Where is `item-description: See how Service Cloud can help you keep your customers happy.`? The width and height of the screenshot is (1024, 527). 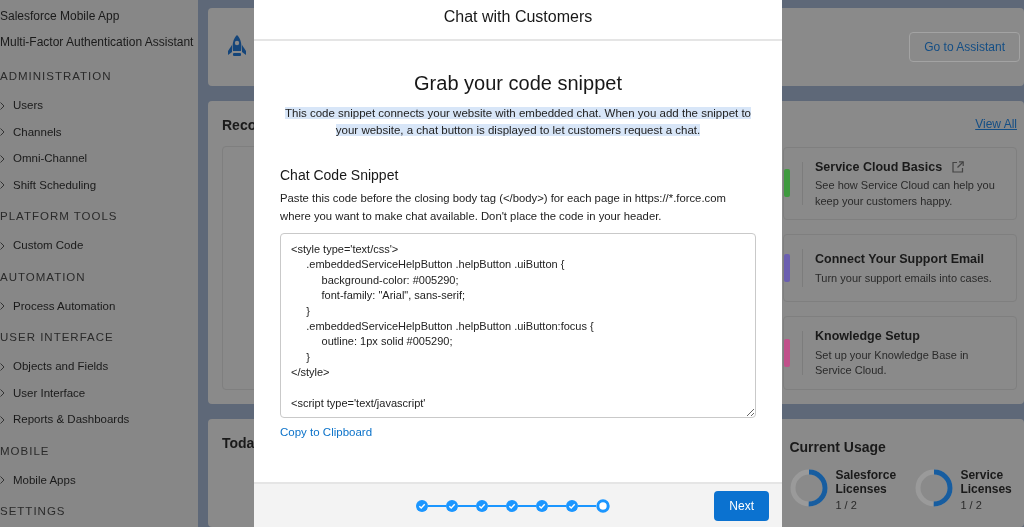
item-description: See how Service Cloud can help you keep your customers happy. is located at coordinates (905, 193).